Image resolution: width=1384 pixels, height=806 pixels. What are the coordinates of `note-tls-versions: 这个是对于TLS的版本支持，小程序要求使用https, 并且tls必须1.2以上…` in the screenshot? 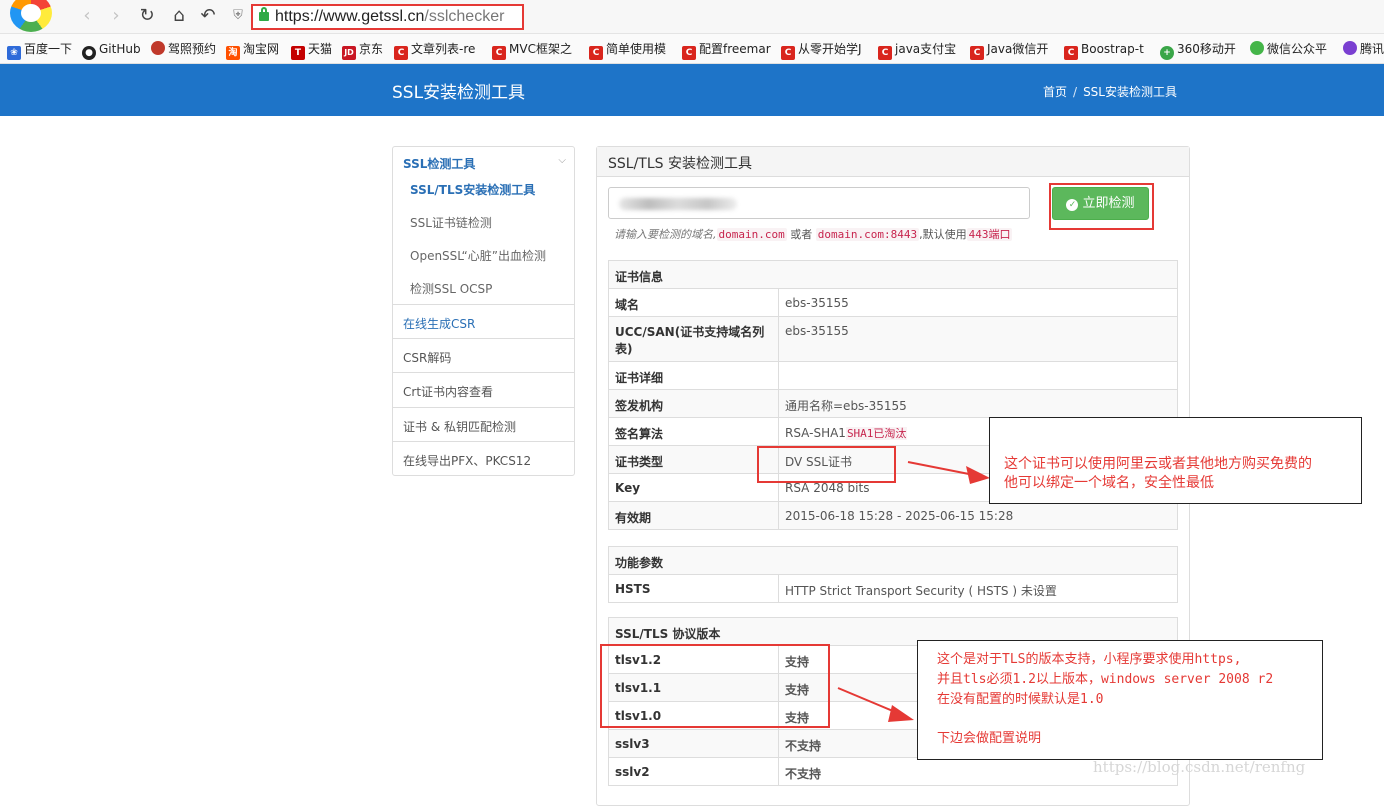 It's located at (1120, 700).